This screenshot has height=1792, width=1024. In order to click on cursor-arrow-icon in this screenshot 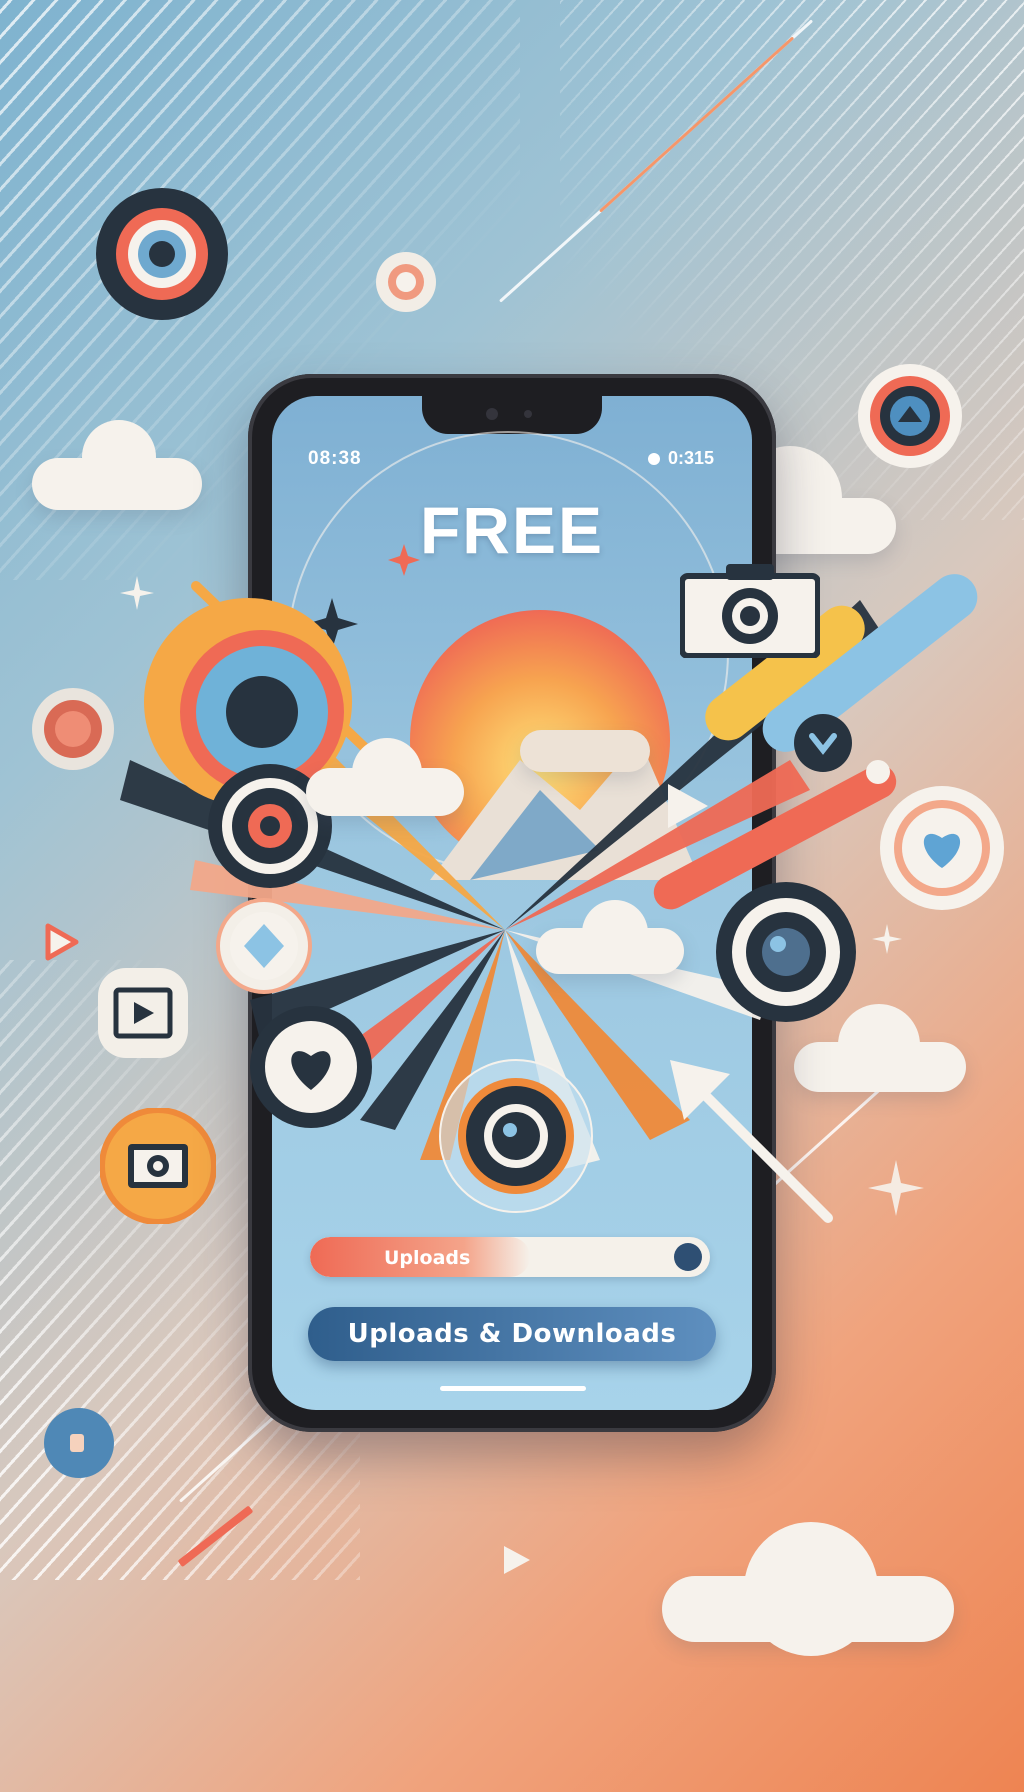, I will do `click(751, 1141)`.